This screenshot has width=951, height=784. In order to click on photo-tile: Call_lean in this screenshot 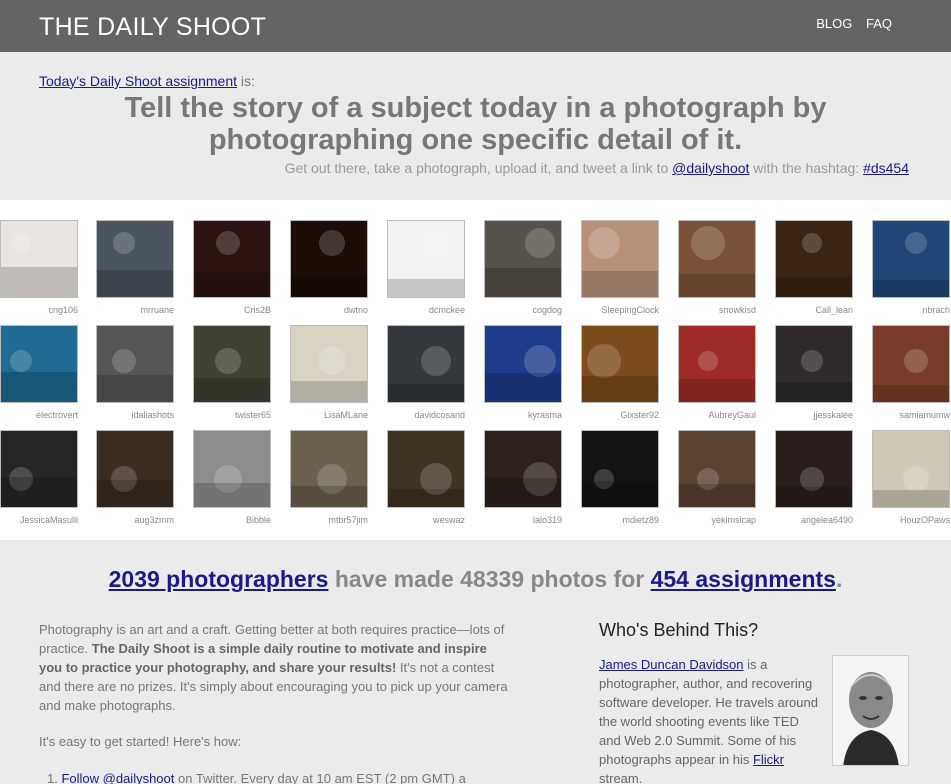, I will do `click(814, 267)`.